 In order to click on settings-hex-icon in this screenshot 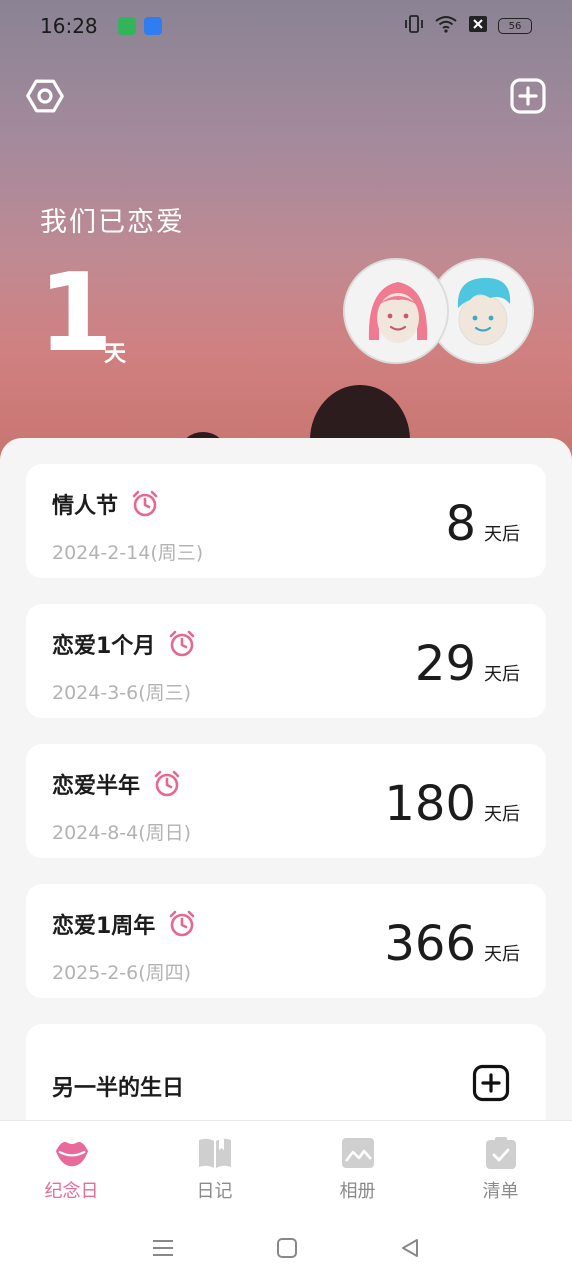, I will do `click(45, 96)`.